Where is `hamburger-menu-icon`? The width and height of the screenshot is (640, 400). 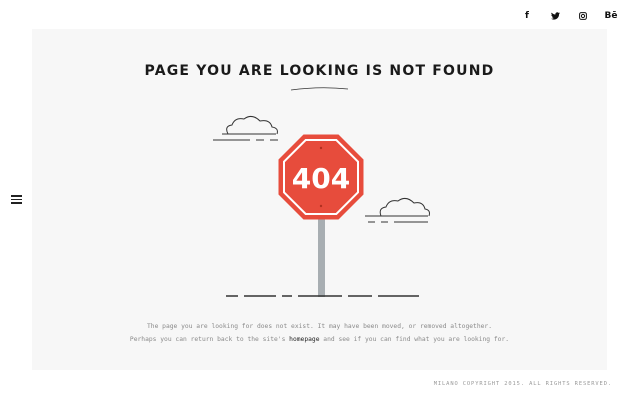
hamburger-menu-icon is located at coordinates (16, 199).